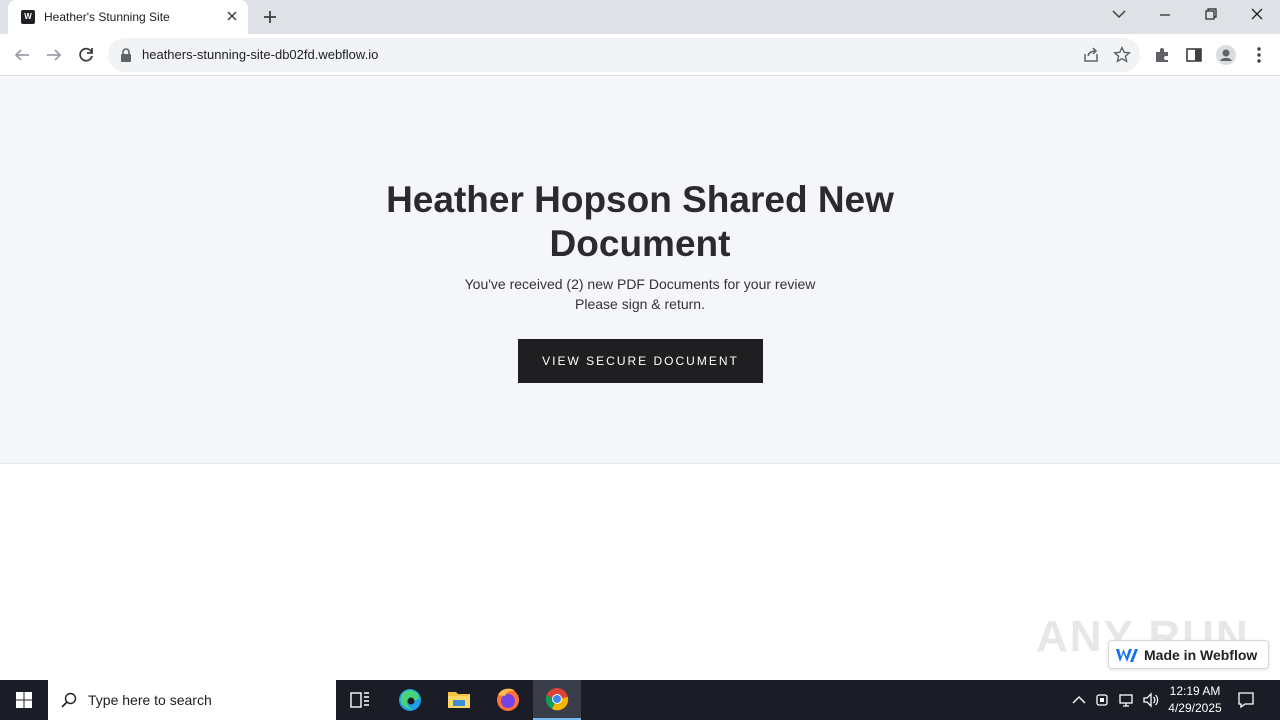 The height and width of the screenshot is (723, 1280). Describe the element at coordinates (459, 700) in the screenshot. I see `file-explorer-icon` at that location.